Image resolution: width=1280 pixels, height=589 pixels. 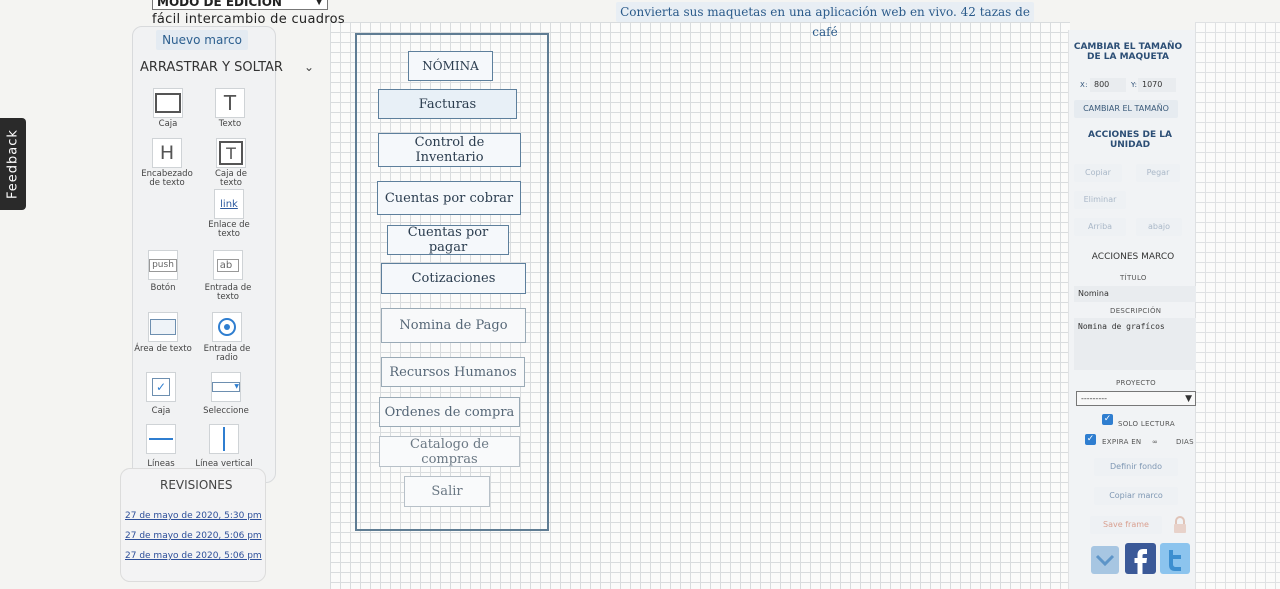 I want to click on frame-description-textarea: Nomina de grafícos, so click(x=1135, y=344).